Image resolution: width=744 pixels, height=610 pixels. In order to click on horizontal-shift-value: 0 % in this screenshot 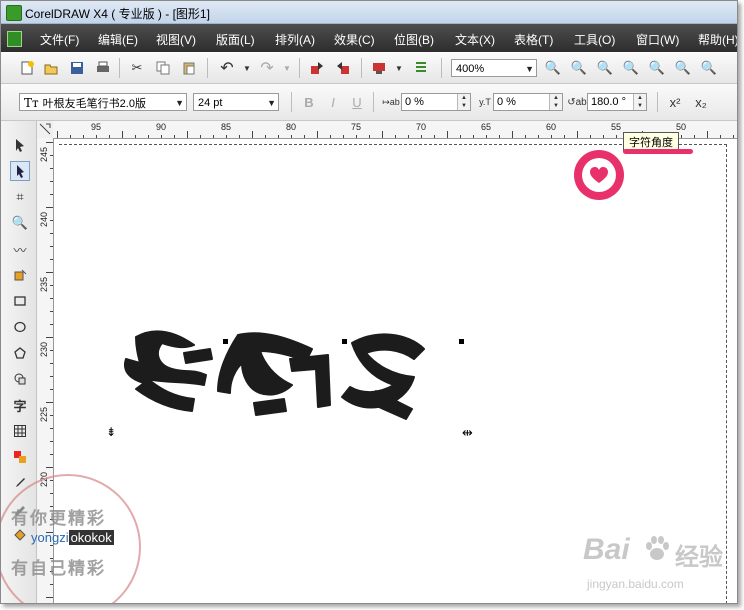, I will do `click(414, 102)`.